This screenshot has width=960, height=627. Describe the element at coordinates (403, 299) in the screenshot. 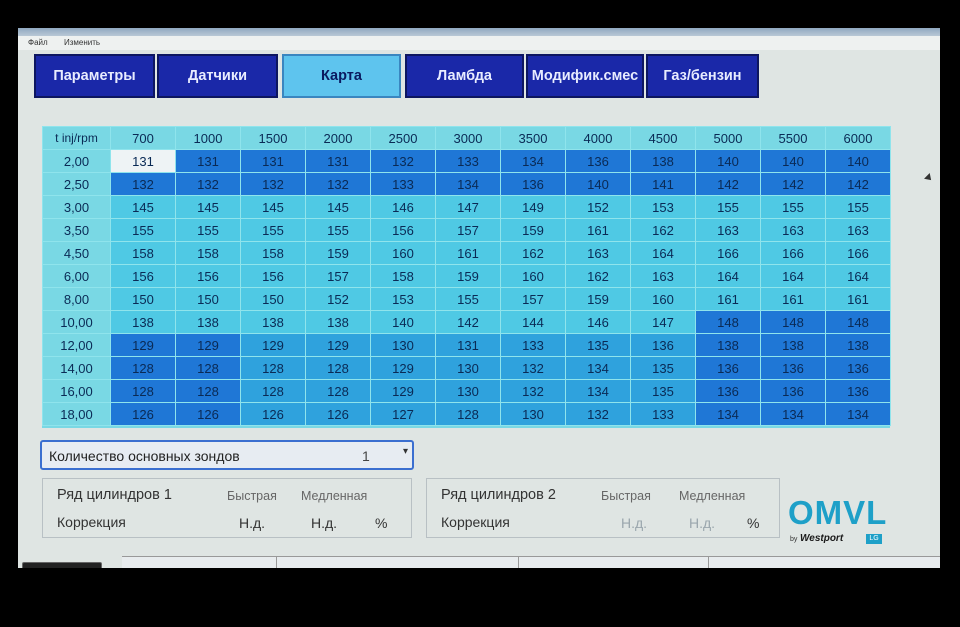

I see `map-cell: 153` at that location.